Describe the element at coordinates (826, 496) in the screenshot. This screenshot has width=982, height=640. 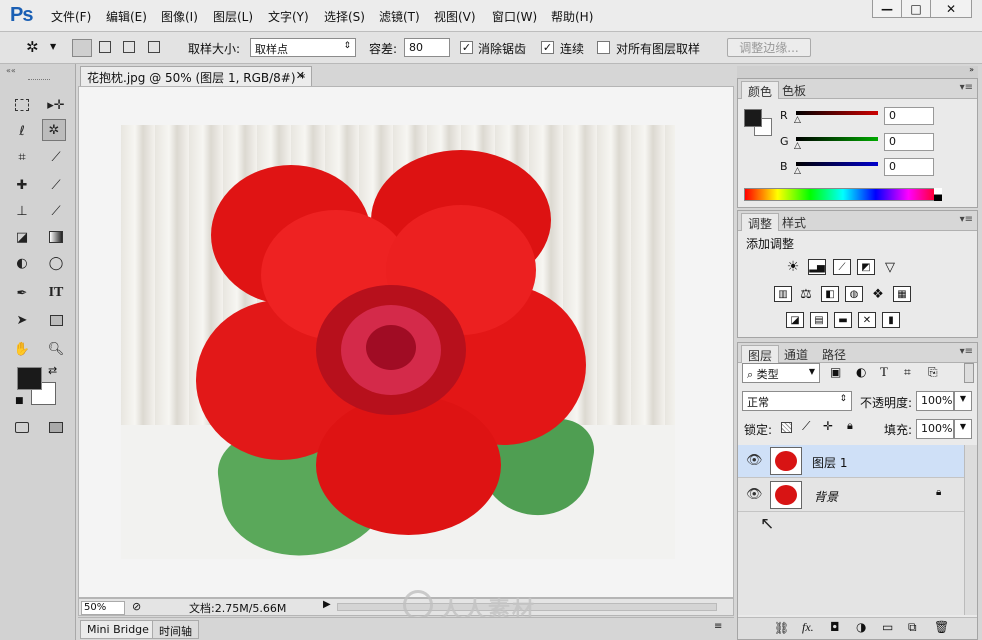
I see `layer-name: 背景` at that location.